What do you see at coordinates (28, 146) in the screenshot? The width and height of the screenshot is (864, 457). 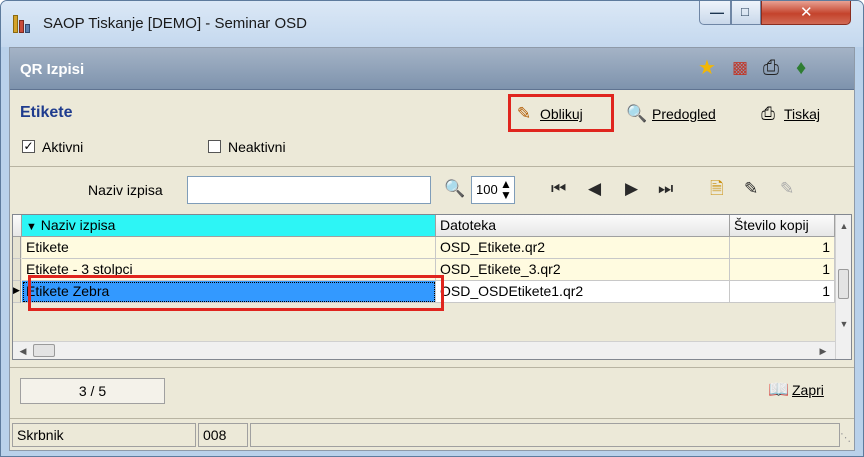 I see `active-checkbox-box: ✓` at bounding box center [28, 146].